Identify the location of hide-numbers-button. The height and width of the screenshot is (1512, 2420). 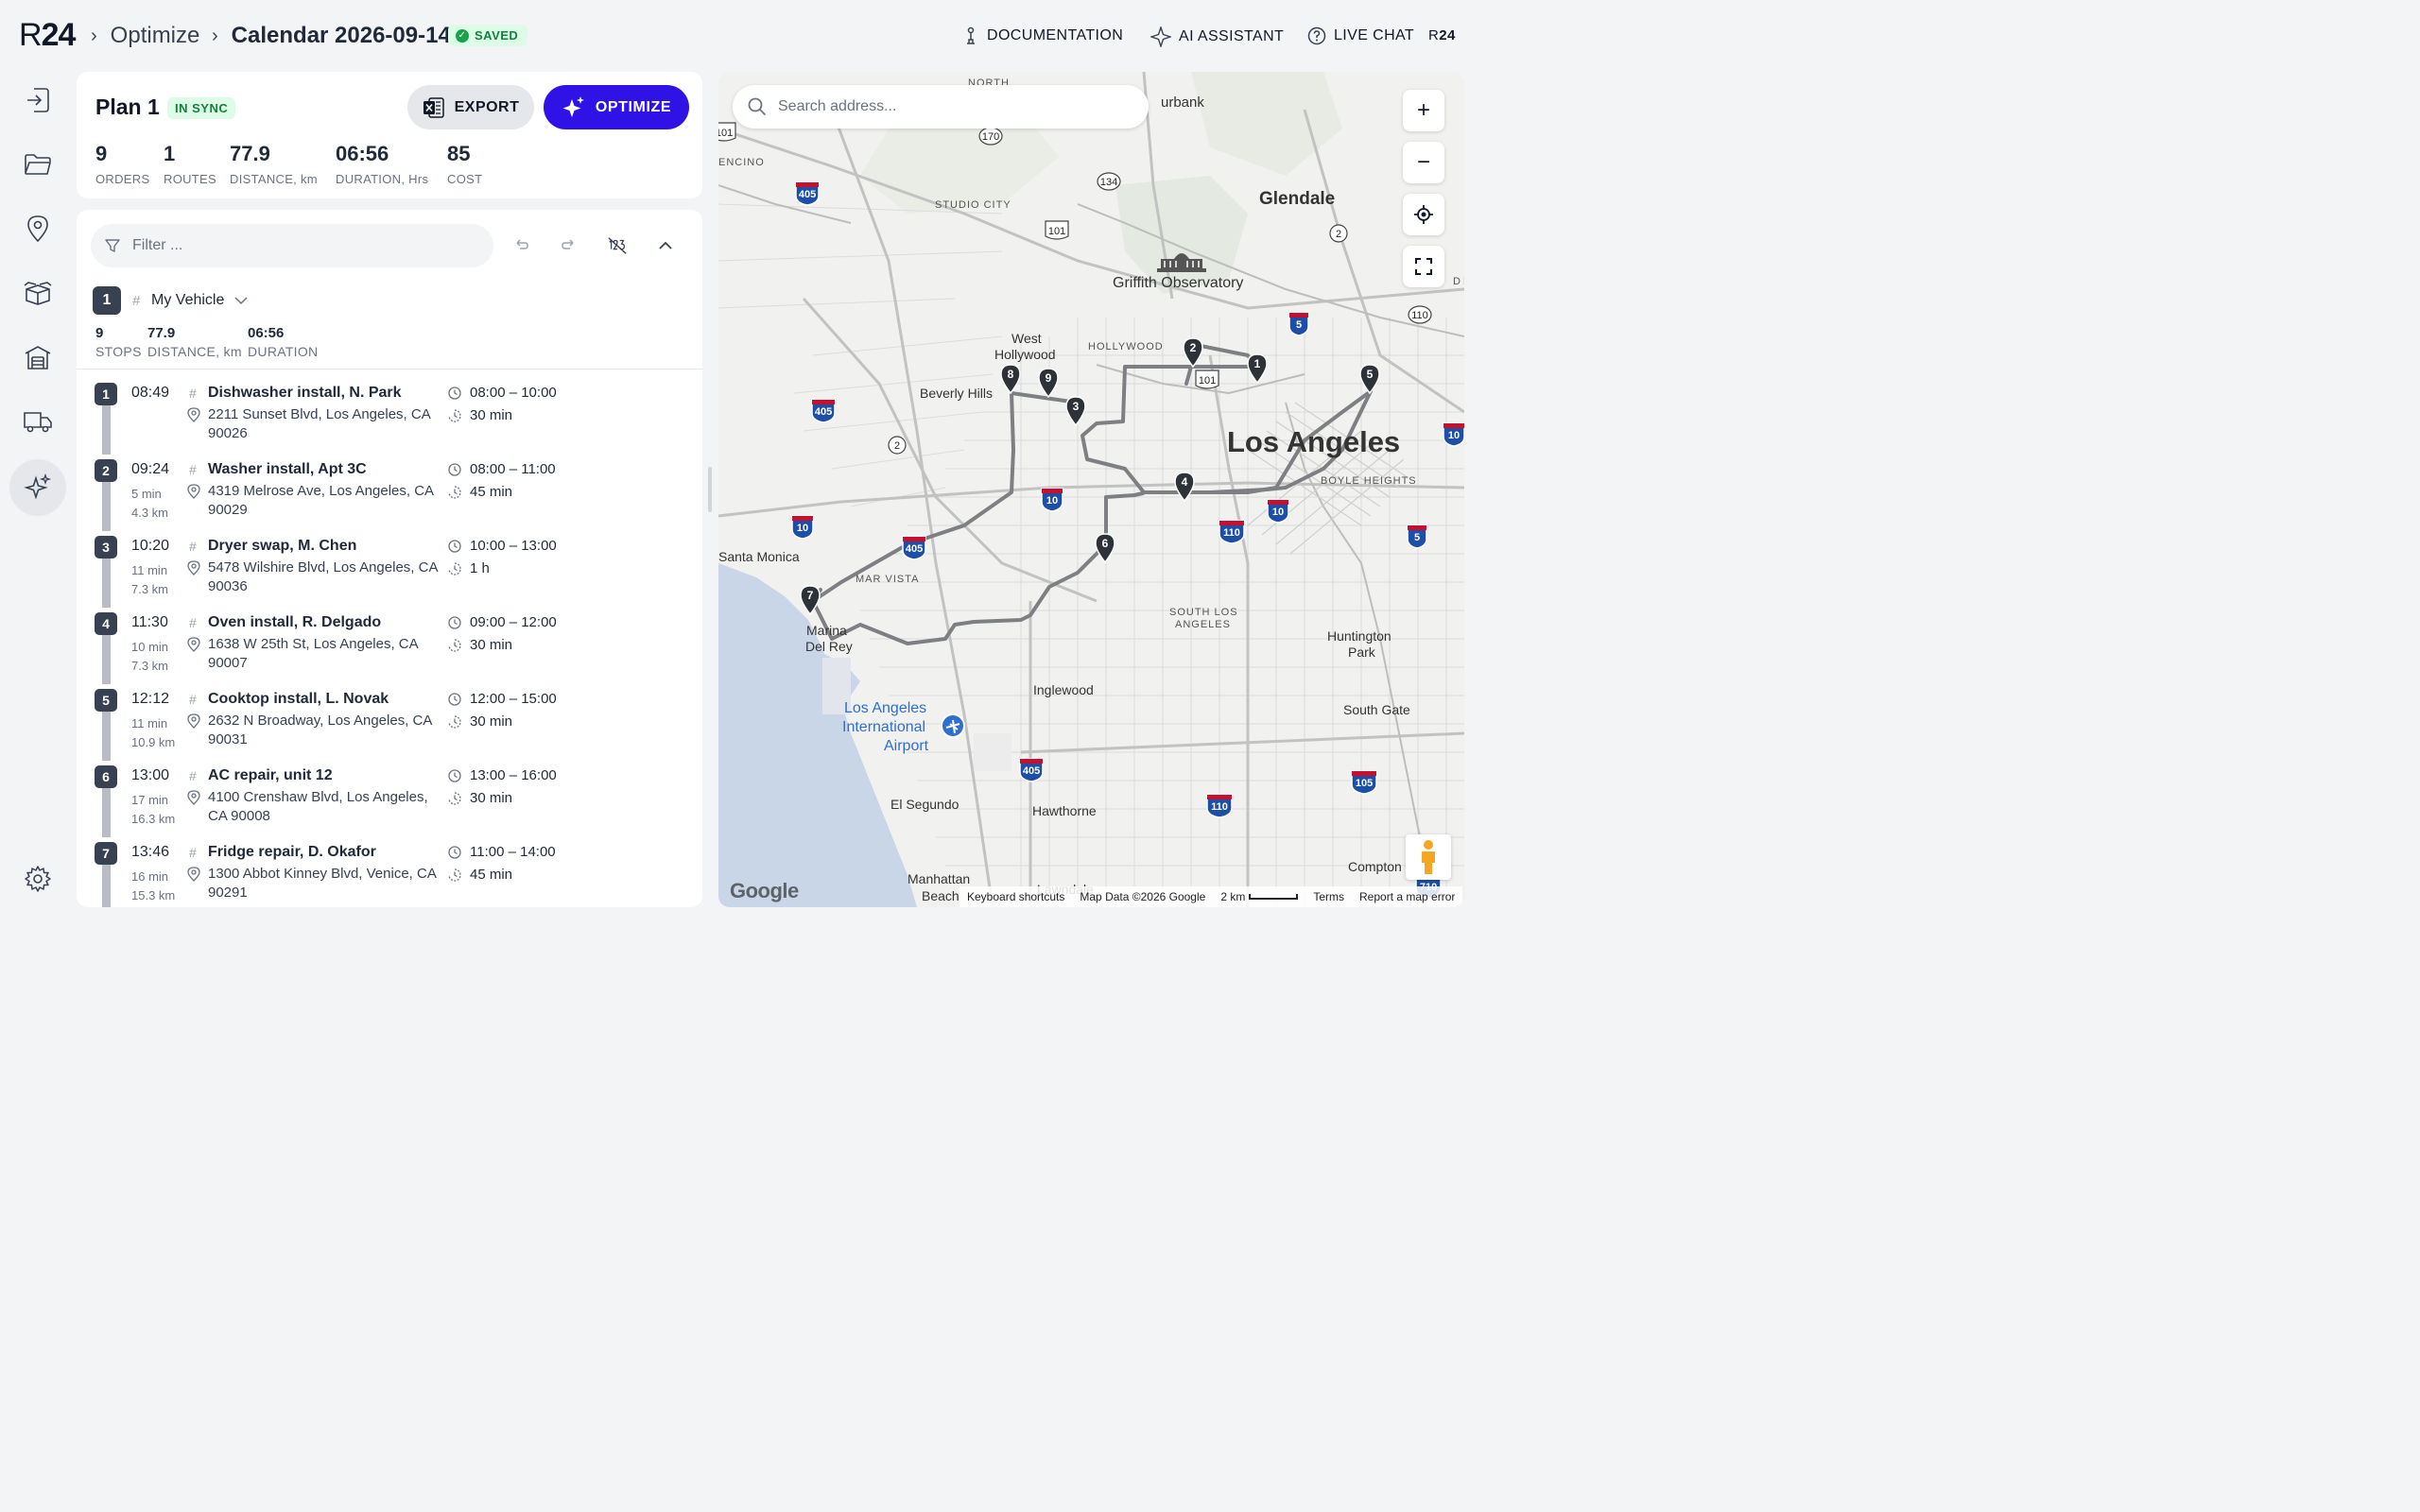
(617, 245).